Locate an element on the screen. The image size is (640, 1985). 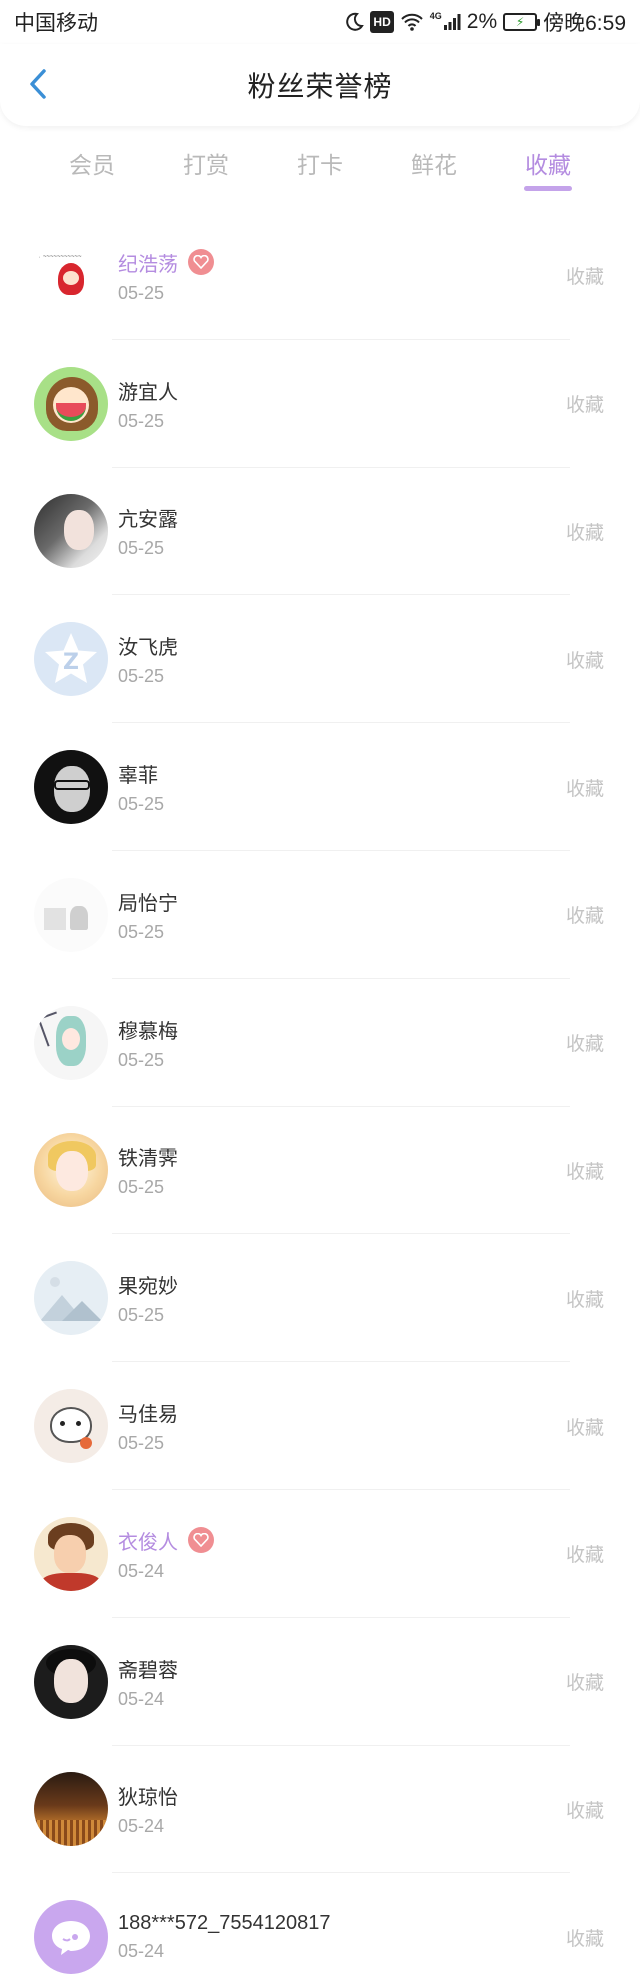
carrier-name: 中国移动 is located at coordinates (56, 23).